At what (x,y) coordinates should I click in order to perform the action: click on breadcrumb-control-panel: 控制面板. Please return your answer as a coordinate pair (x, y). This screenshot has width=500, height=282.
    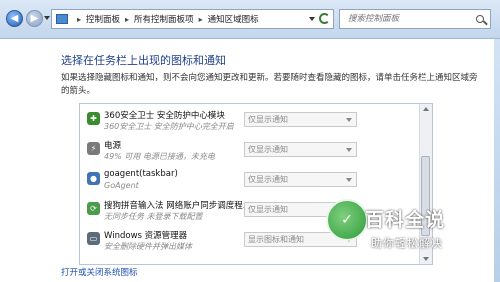
    Looking at the image, I should click on (103, 19).